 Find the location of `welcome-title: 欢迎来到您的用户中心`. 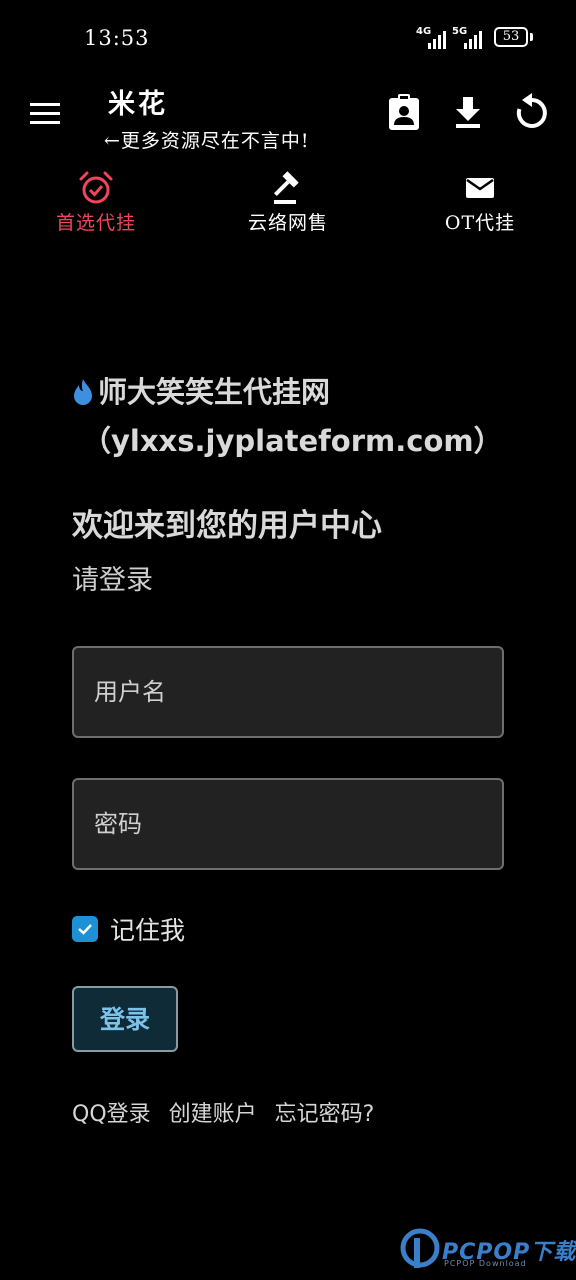

welcome-title: 欢迎来到您的用户中心 is located at coordinates (227, 526).